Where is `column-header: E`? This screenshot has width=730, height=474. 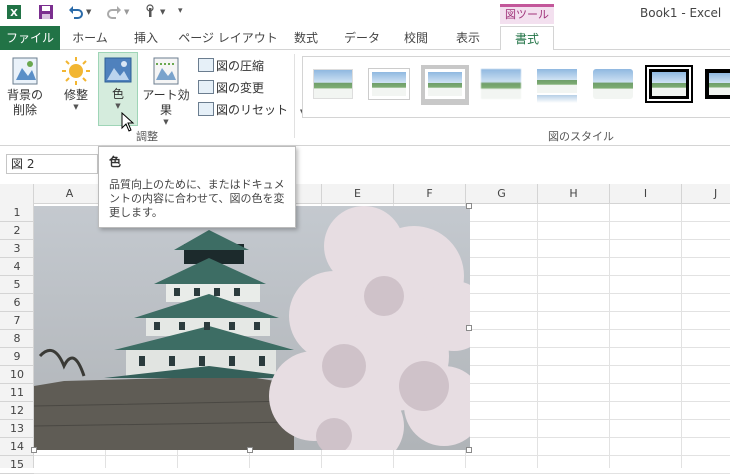
column-header: E is located at coordinates (358, 194).